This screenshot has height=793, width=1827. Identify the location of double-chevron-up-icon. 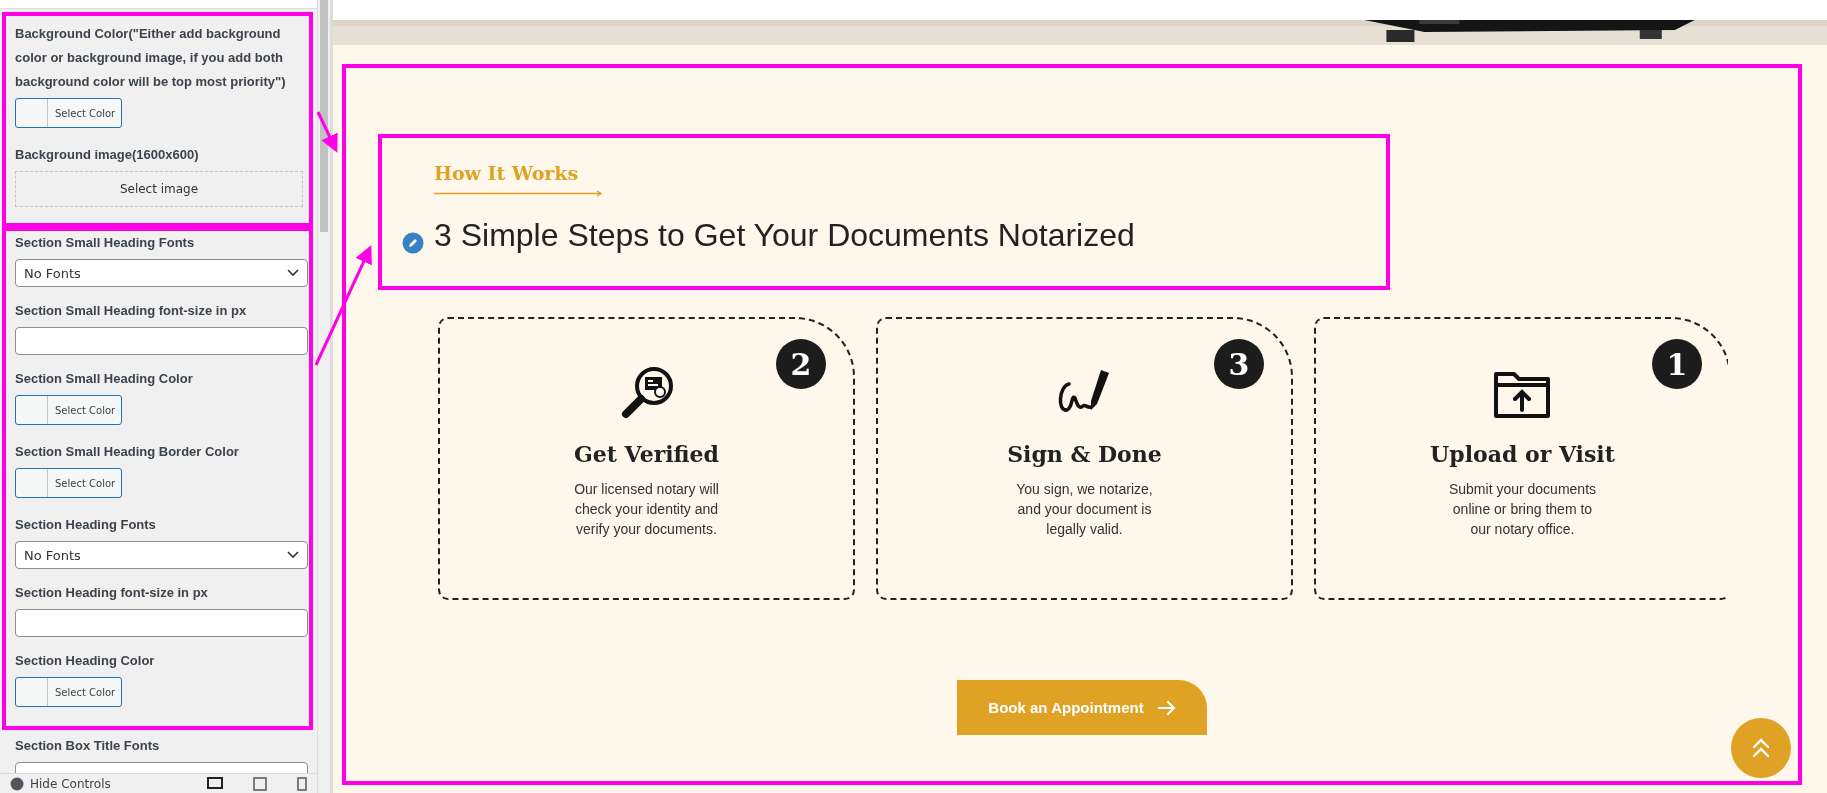
(1761, 748).